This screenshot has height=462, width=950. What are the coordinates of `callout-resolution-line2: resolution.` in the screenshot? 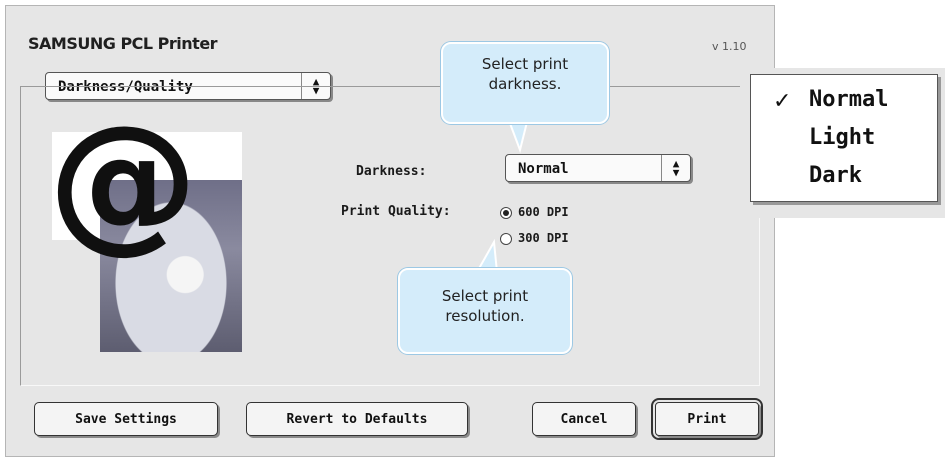 It's located at (485, 316).